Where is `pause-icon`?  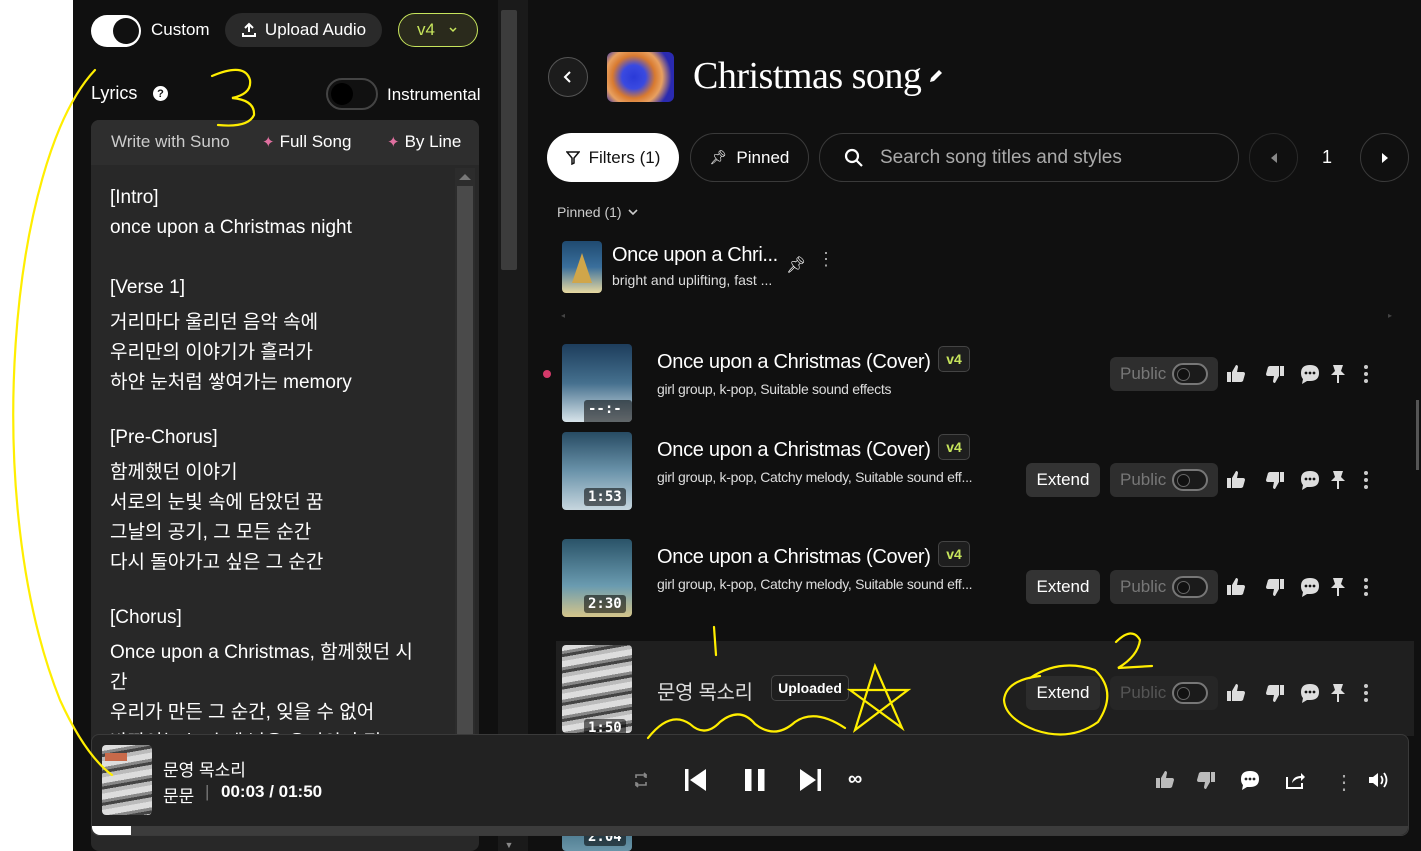 pause-icon is located at coordinates (755, 780).